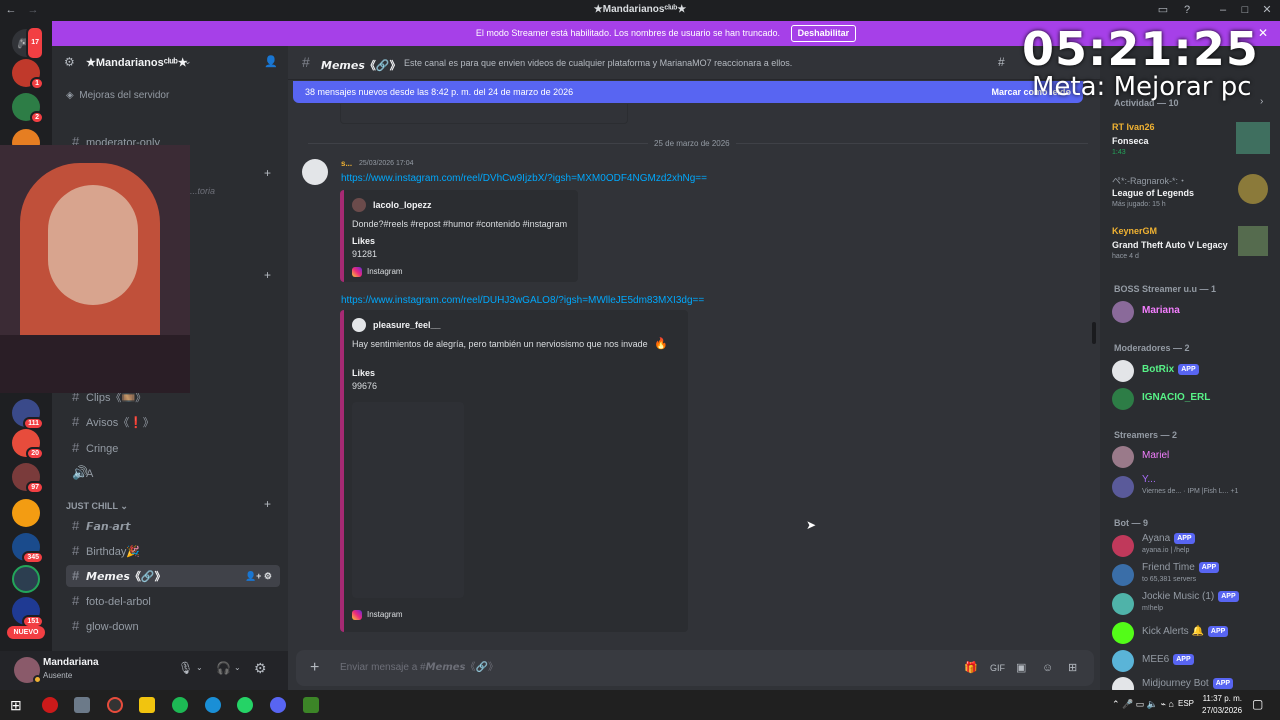  I want to click on member-item: Midjourney Bot APP, so click(1192, 682).